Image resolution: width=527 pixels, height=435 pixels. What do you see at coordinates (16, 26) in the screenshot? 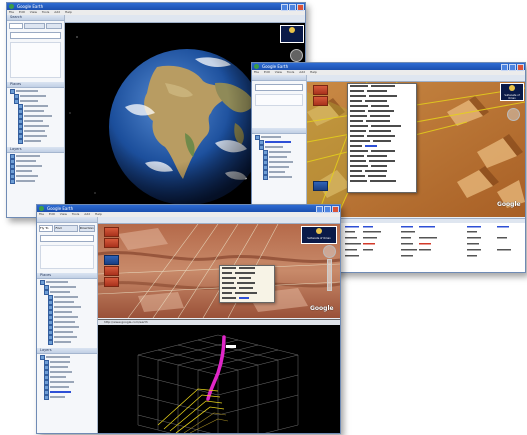
I see `tab-fly-to` at bounding box center [16, 26].